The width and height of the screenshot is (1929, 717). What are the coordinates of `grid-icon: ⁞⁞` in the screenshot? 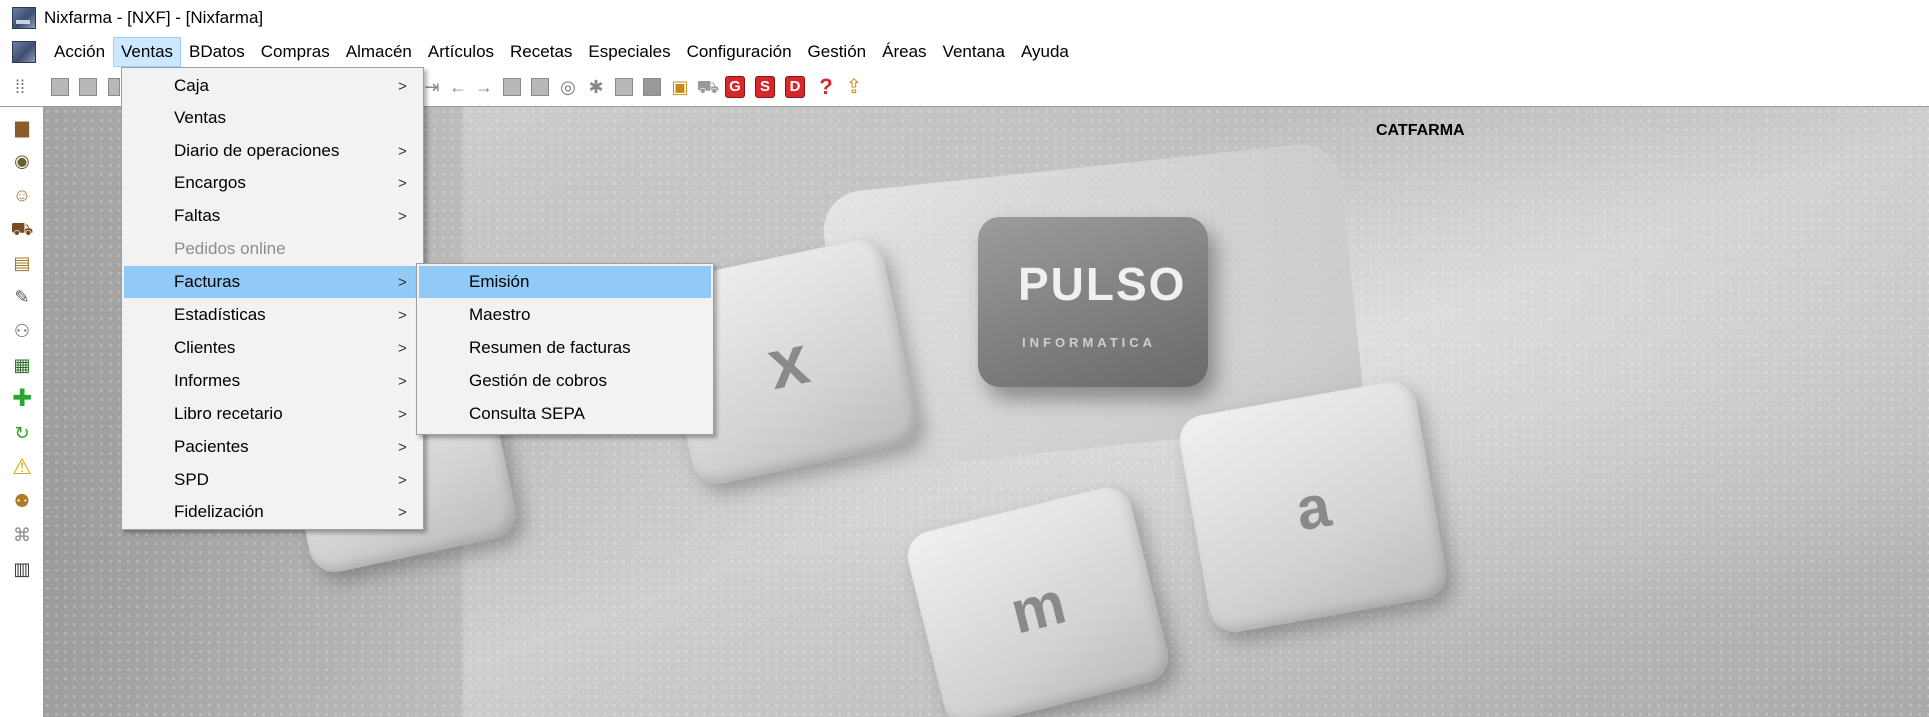 It's located at (20, 87).